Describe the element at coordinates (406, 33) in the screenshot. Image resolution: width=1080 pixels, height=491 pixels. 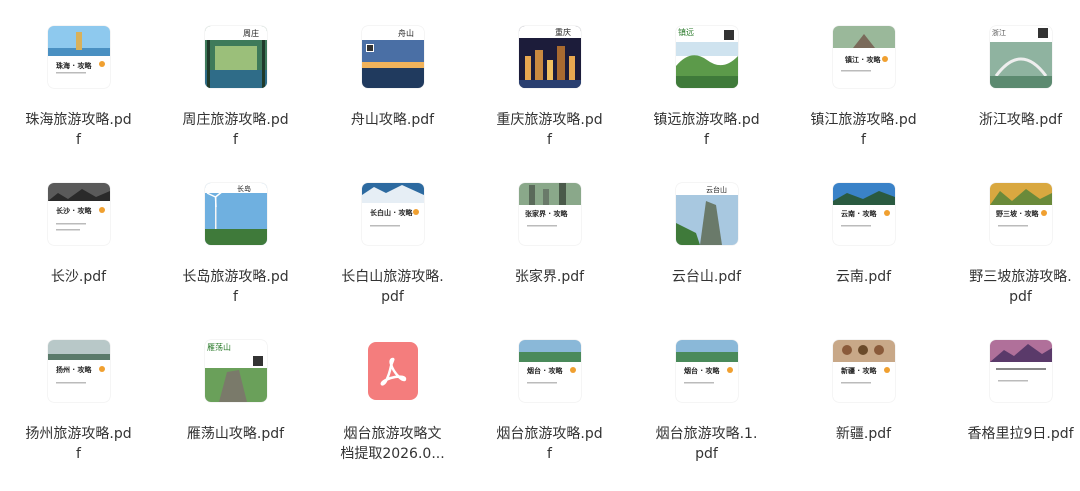
I see `cover-title: 舟山` at that location.